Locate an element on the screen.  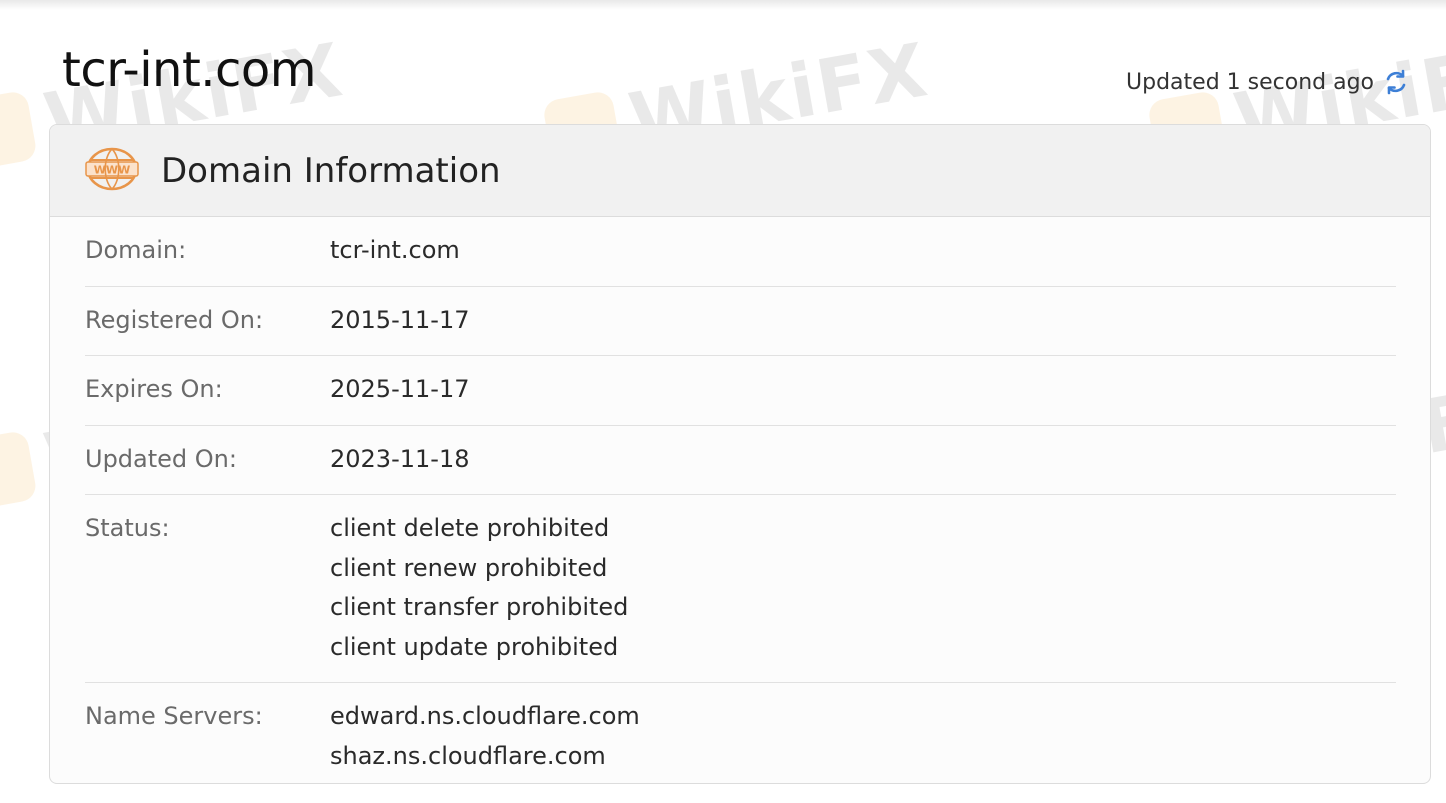
card-header: WWW Domain Information is located at coordinates (740, 171).